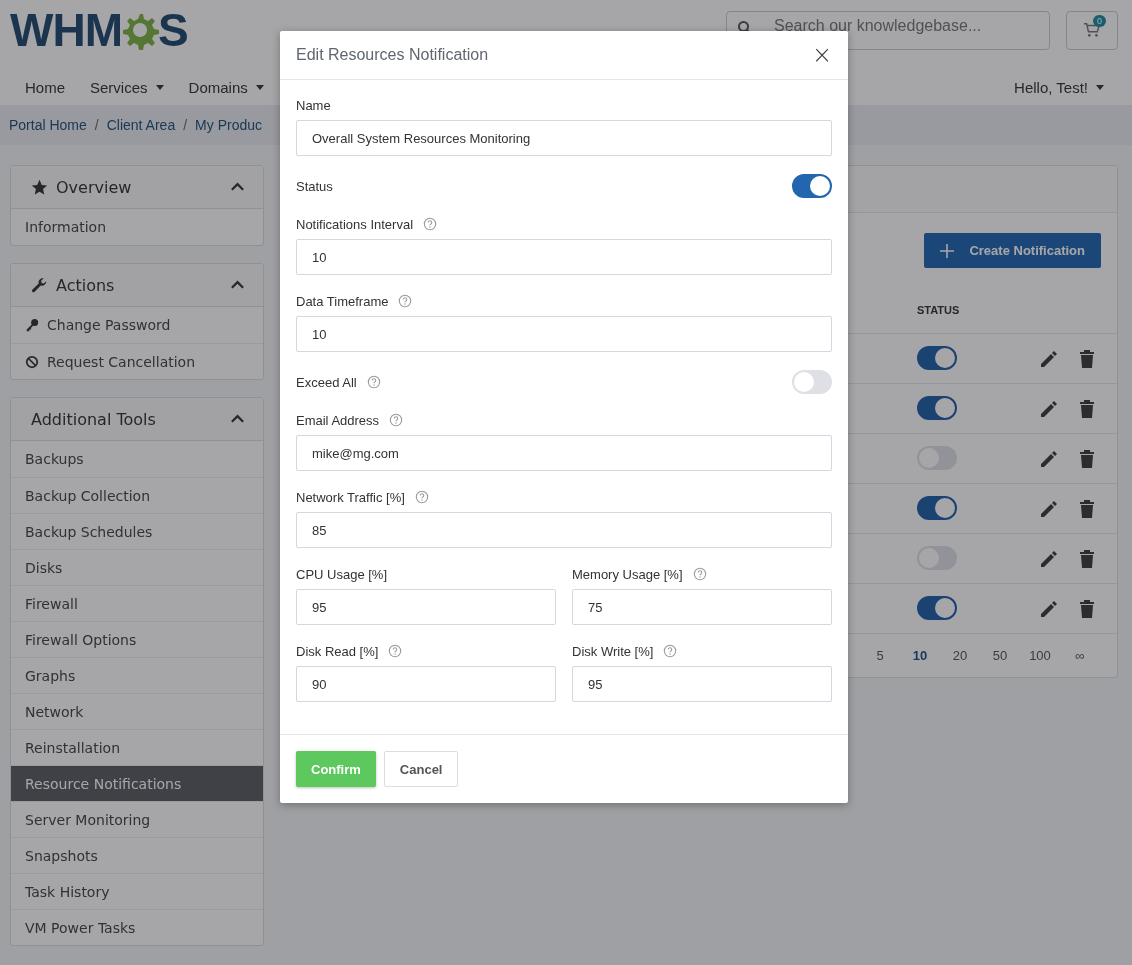 The height and width of the screenshot is (965, 1132). Describe the element at coordinates (66, 30) in the screenshot. I see `logo-text: WHM` at that location.